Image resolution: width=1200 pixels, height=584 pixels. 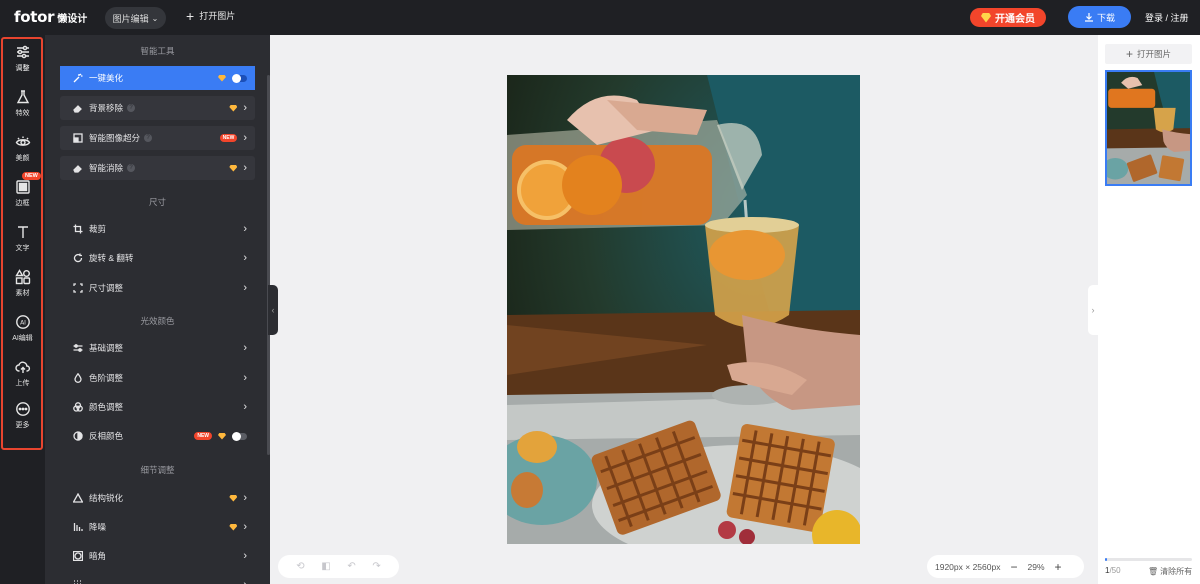 I want to click on rail-item-upload: 上传, so click(x=22, y=379).